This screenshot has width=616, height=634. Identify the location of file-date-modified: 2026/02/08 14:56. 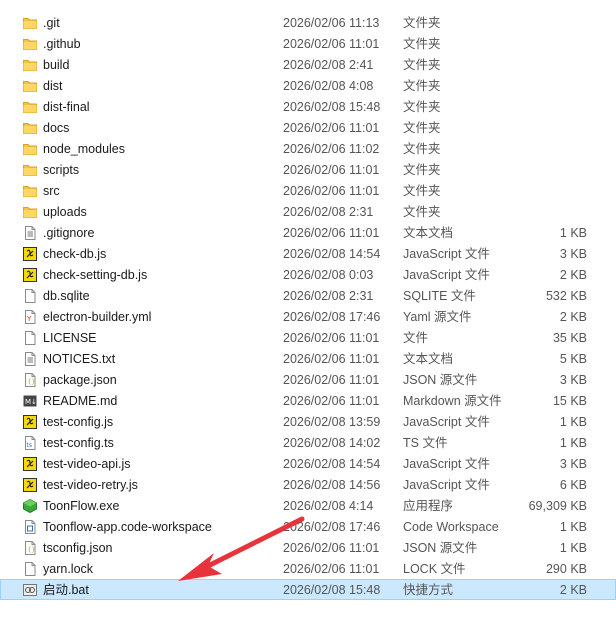
(332, 485).